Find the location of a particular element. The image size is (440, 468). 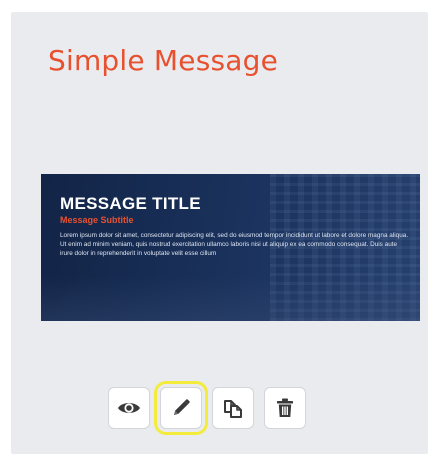

preview-button is located at coordinates (129, 408).